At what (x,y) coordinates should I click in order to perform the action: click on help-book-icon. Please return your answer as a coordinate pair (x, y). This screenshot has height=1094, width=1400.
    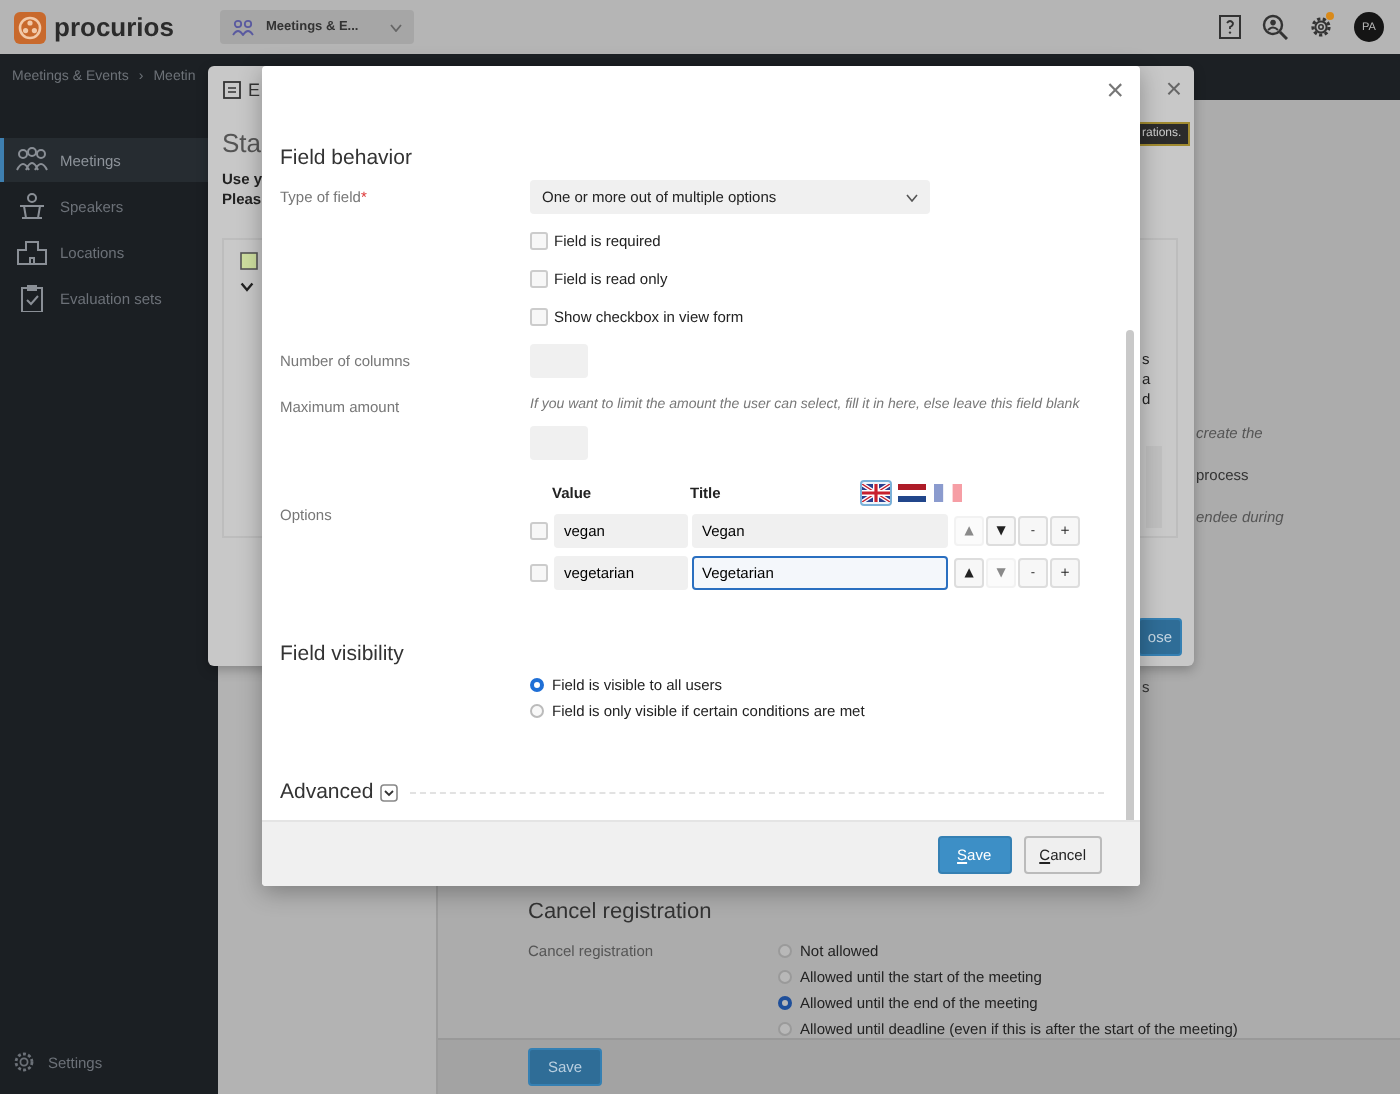
    Looking at the image, I should click on (1230, 27).